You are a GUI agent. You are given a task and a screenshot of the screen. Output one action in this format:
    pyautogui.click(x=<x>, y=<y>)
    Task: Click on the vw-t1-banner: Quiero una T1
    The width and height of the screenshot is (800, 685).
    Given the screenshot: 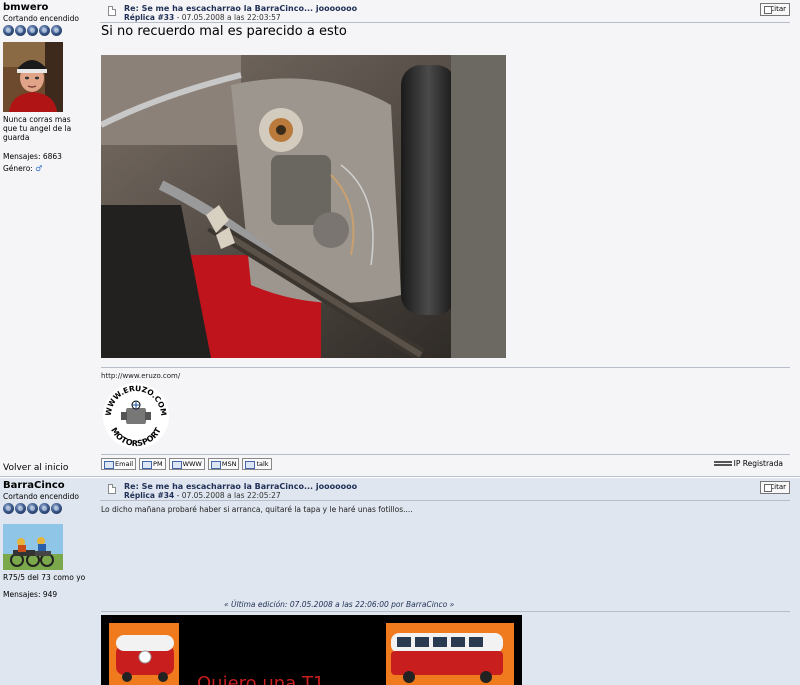 What is the action you would take?
    pyautogui.click(x=311, y=650)
    